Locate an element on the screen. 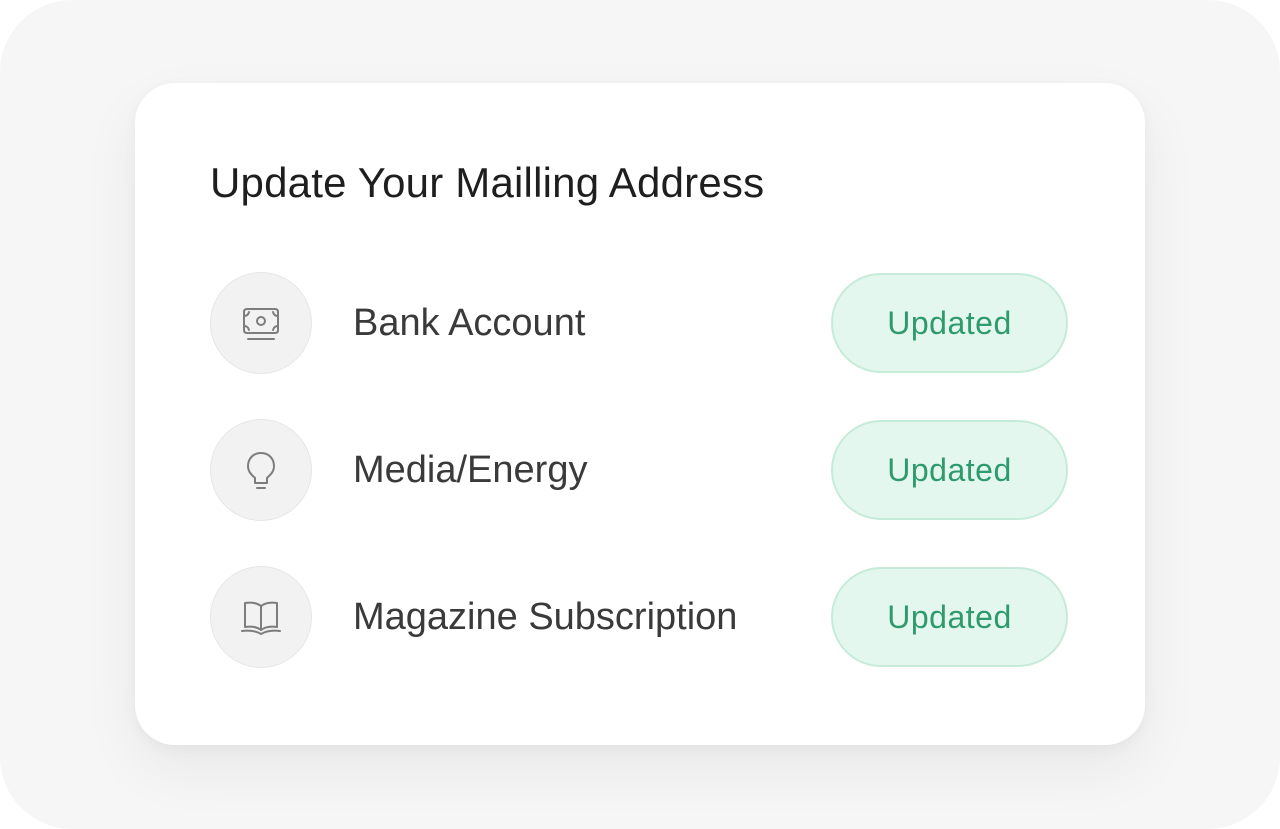 This screenshot has height=829, width=1280. list-item-bank-account: Bank Account Updated is located at coordinates (640, 324).